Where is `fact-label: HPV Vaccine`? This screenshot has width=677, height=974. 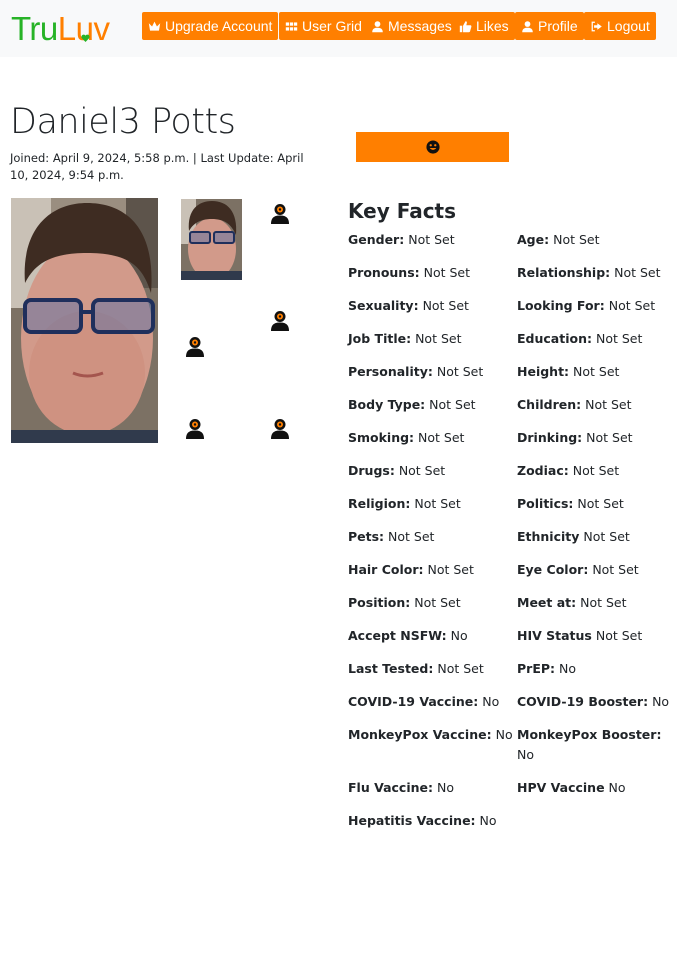
fact-label: HPV Vaccine is located at coordinates (561, 787).